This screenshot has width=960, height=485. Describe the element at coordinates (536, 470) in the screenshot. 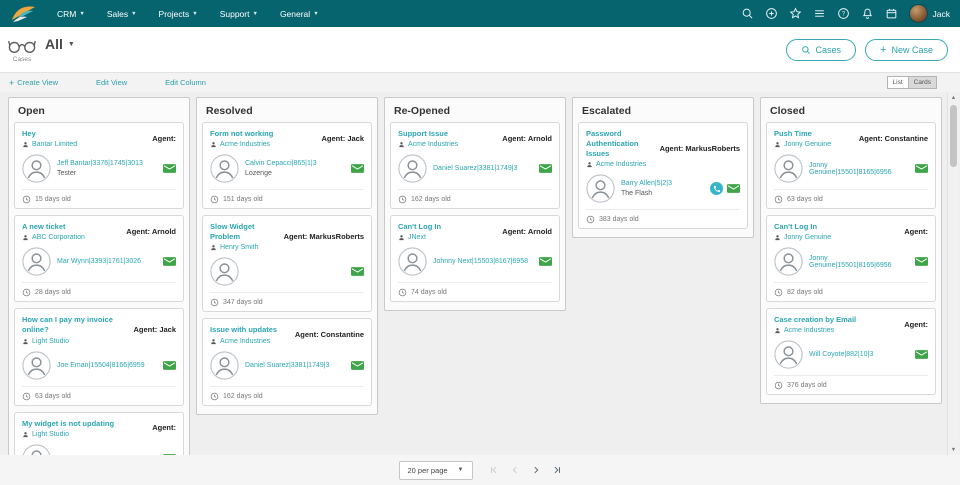

I see `next-page-button` at that location.